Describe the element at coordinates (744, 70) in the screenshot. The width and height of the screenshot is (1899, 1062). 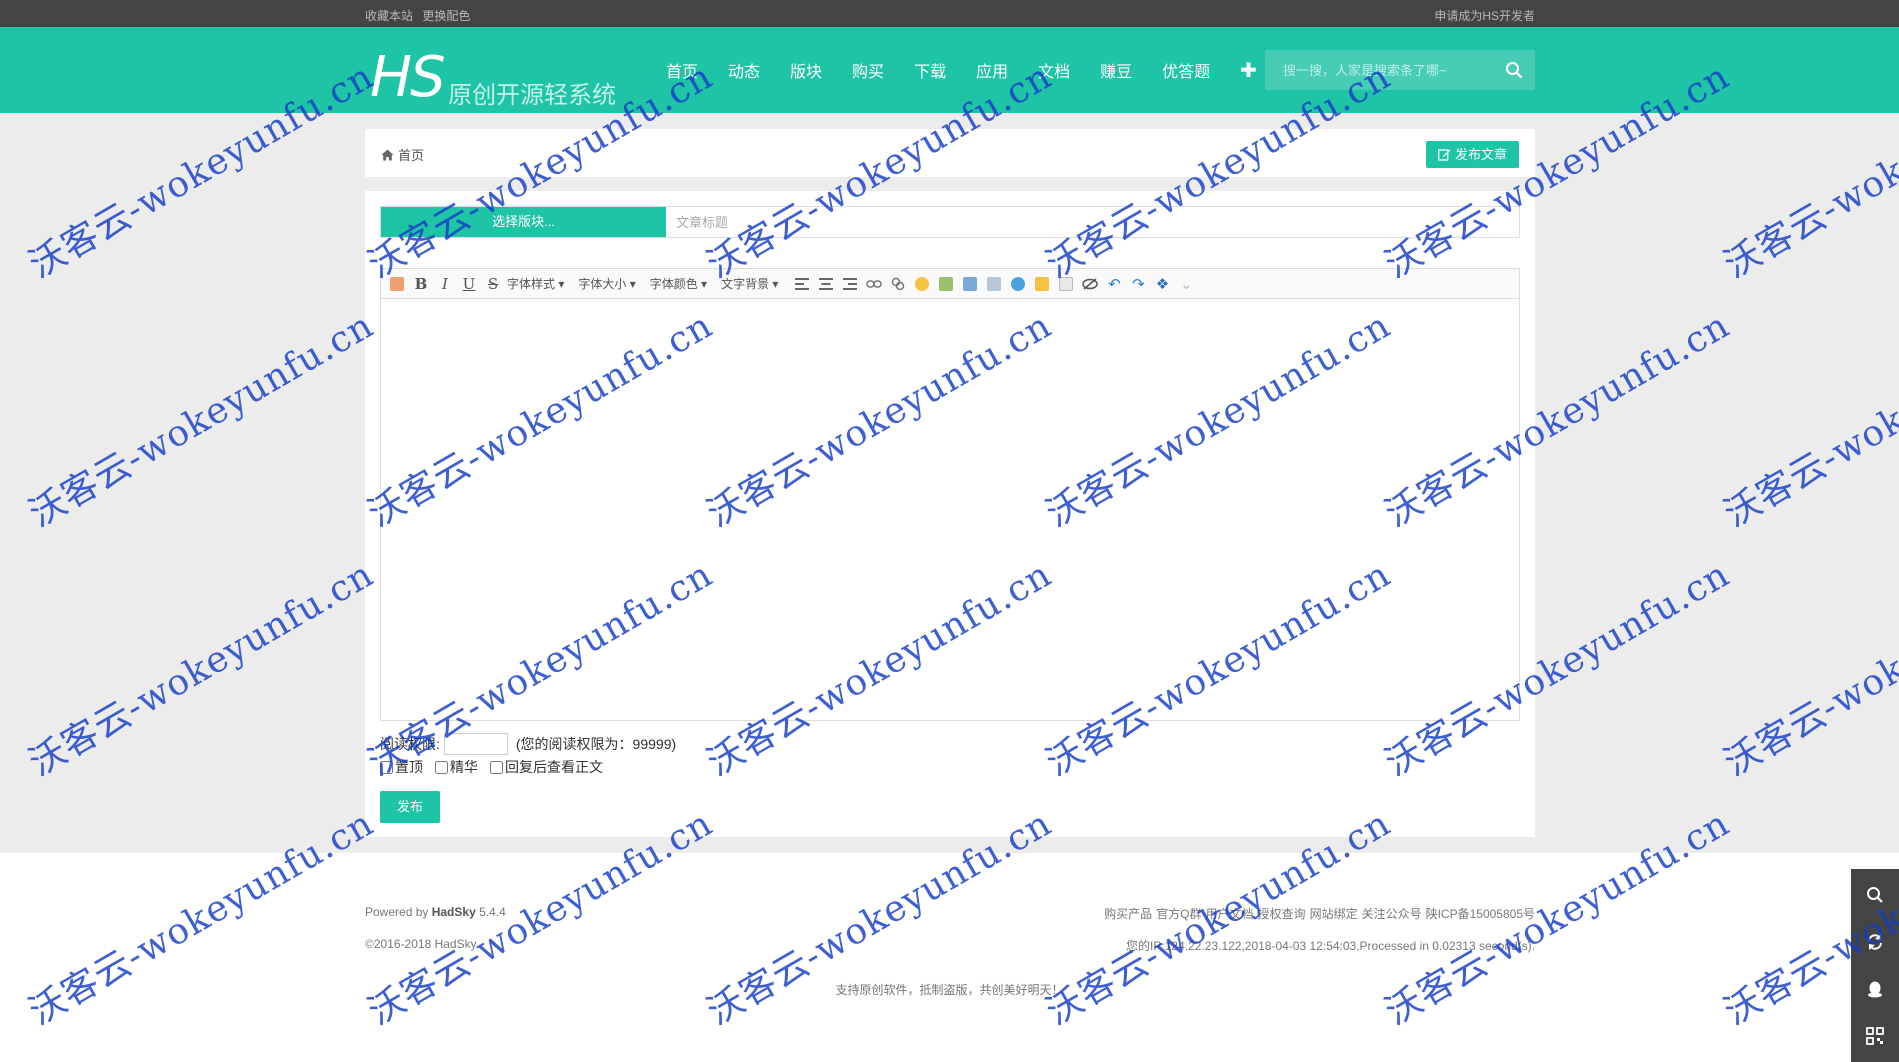
I see `nav-dynamic: 动态` at that location.